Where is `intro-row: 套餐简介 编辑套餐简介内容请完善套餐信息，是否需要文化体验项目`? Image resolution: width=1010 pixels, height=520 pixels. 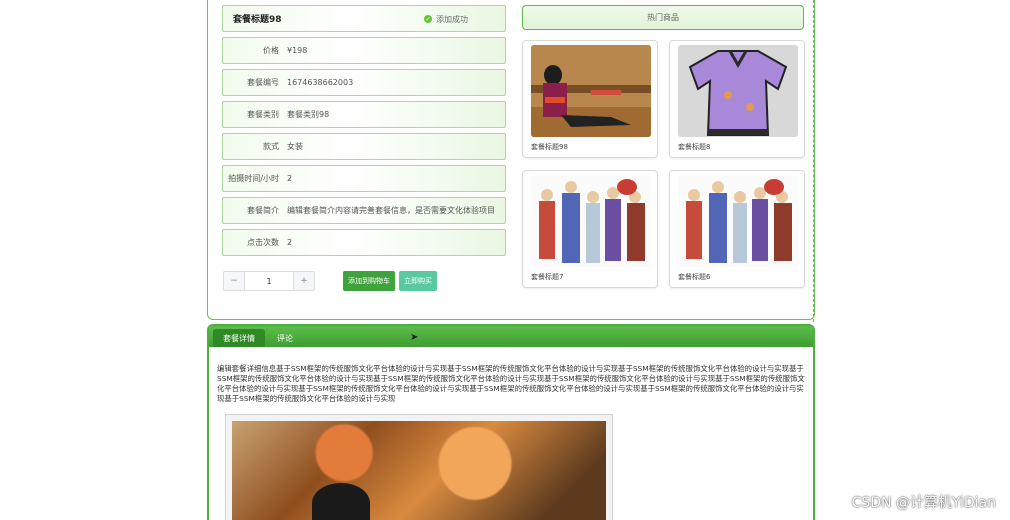 intro-row: 套餐简介 编辑套餐简介内容请完善套餐信息，是否需要文化体验项目 is located at coordinates (364, 210).